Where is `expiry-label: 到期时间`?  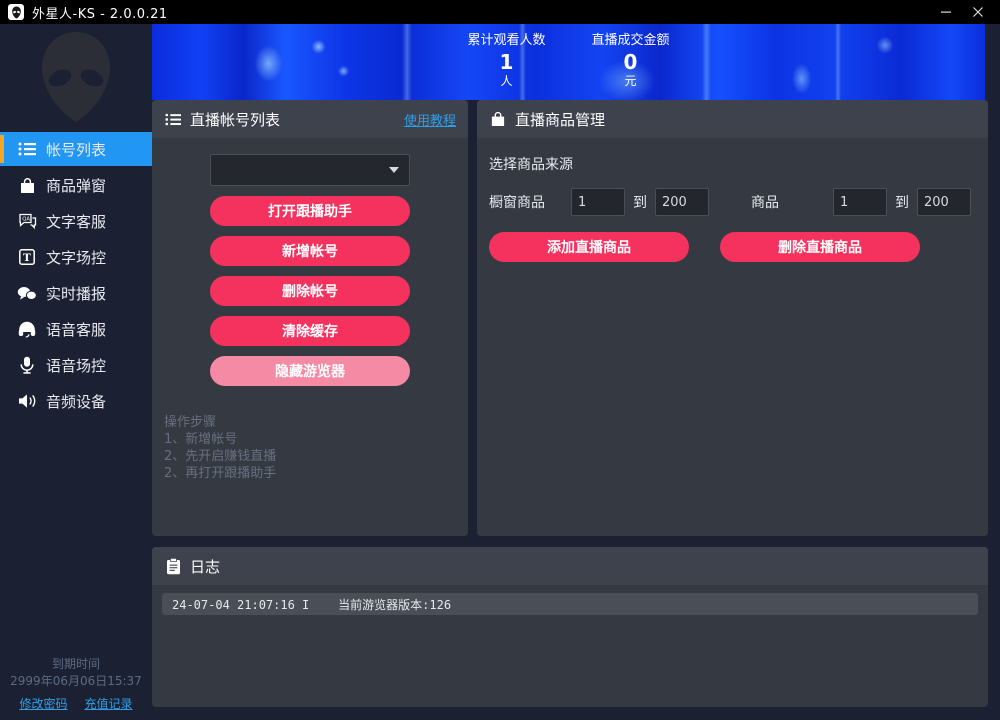 expiry-label: 到期时间 is located at coordinates (75, 664).